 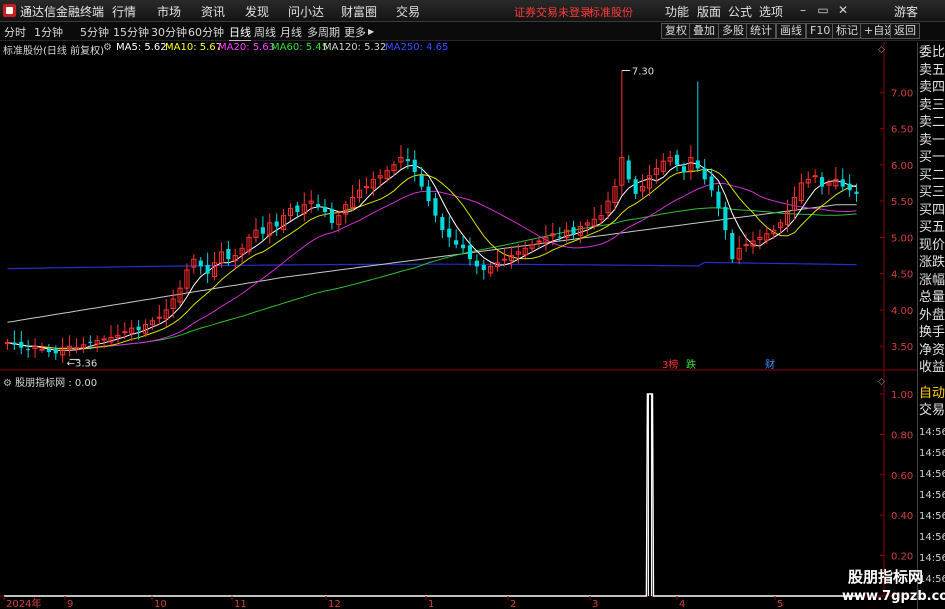 What do you see at coordinates (932, 393) in the screenshot?
I see `auto-trade-label: 自动` at bounding box center [932, 393].